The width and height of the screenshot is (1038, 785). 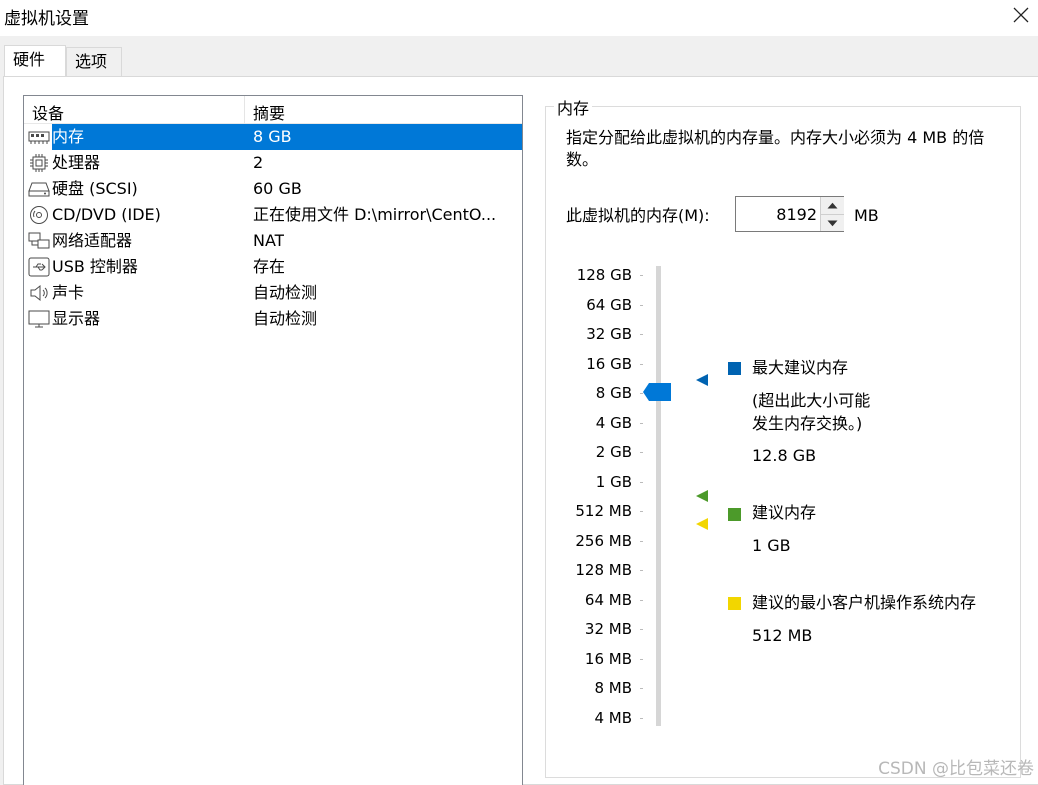 I want to click on device-label: USB 控制器, so click(x=95, y=266).